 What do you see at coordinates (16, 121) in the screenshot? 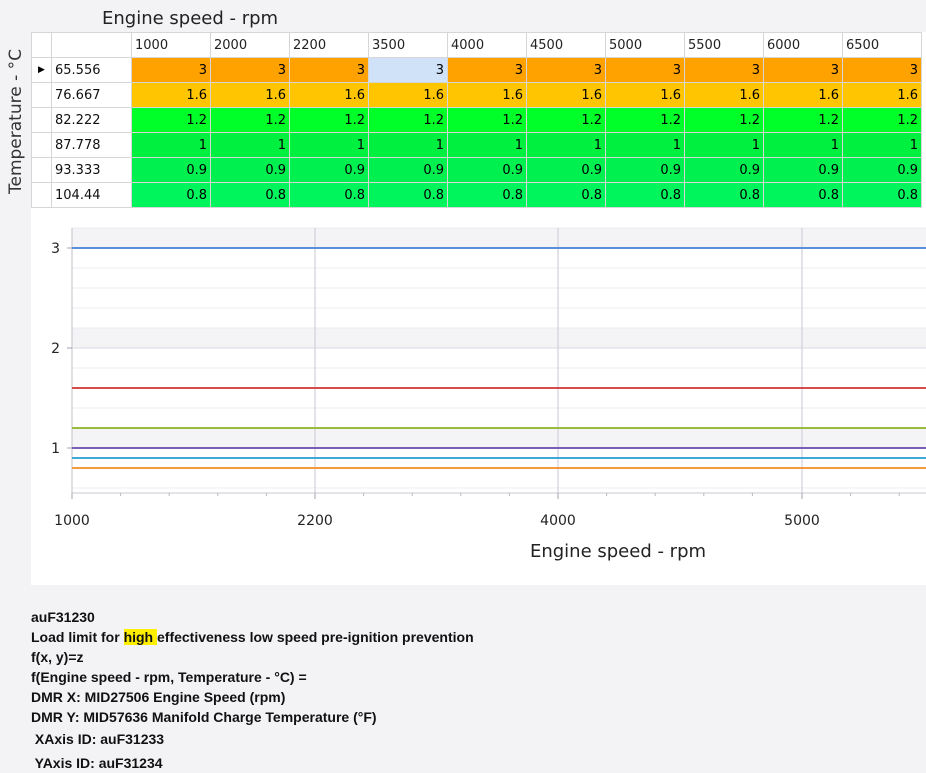
I see `y-axis-title: Temperature - °C` at bounding box center [16, 121].